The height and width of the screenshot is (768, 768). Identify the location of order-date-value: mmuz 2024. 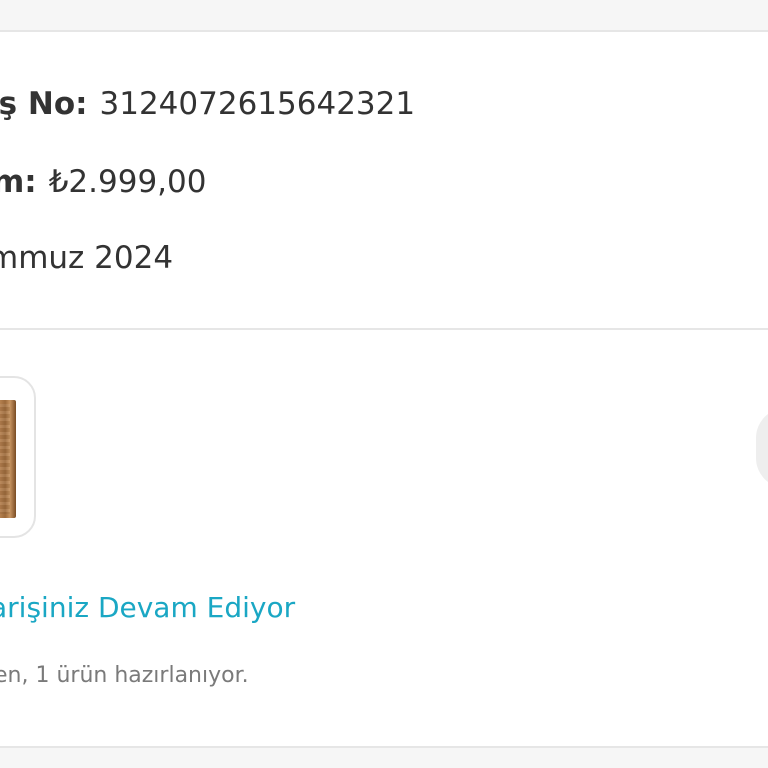
(87, 258).